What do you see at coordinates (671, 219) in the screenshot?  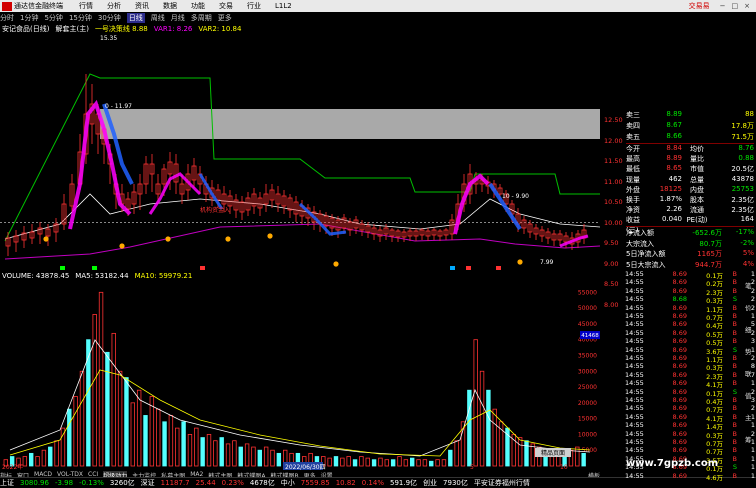 I see `stat-value: 0.040` at bounding box center [671, 219].